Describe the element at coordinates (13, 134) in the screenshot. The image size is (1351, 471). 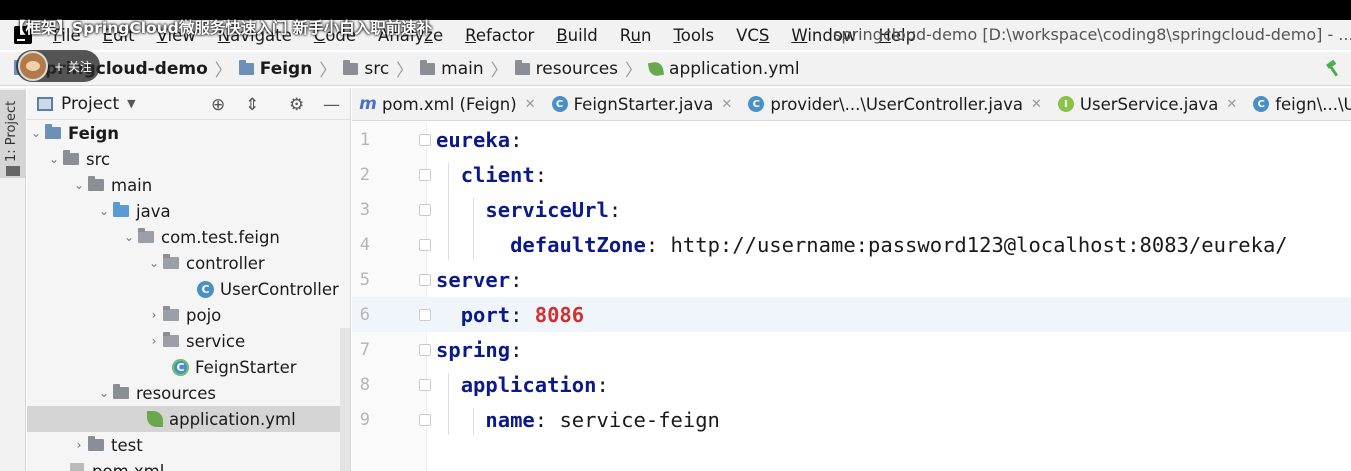
I see `project-tool-window-tab: 1: Project` at that location.